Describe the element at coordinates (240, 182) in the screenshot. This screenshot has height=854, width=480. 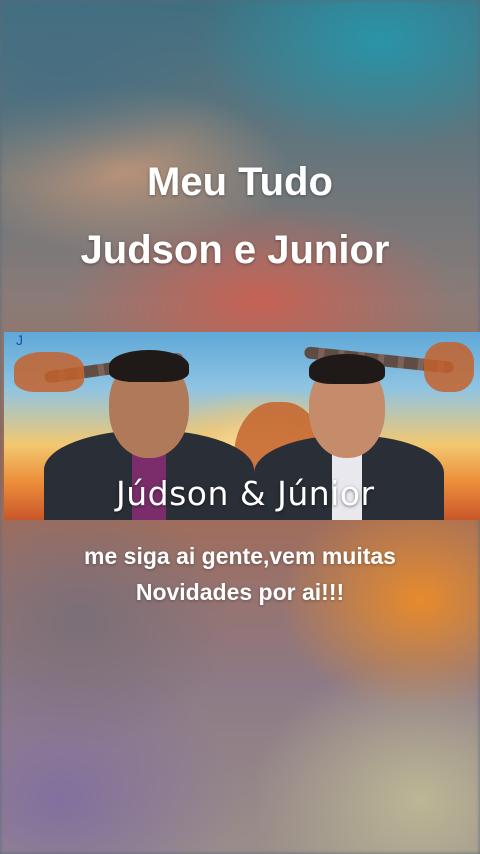
I see `post-title-line-1: Meu Tudo` at that location.